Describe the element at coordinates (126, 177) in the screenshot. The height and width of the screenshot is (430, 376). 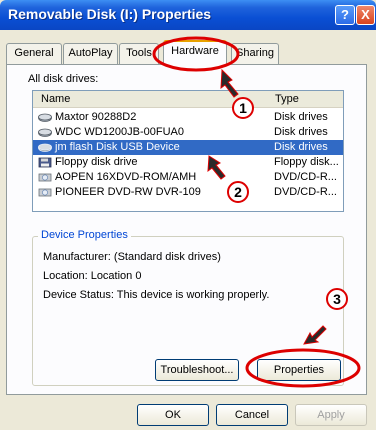
I see `list-item-name: AOPEN 16XDVD-ROM/AMH` at that location.